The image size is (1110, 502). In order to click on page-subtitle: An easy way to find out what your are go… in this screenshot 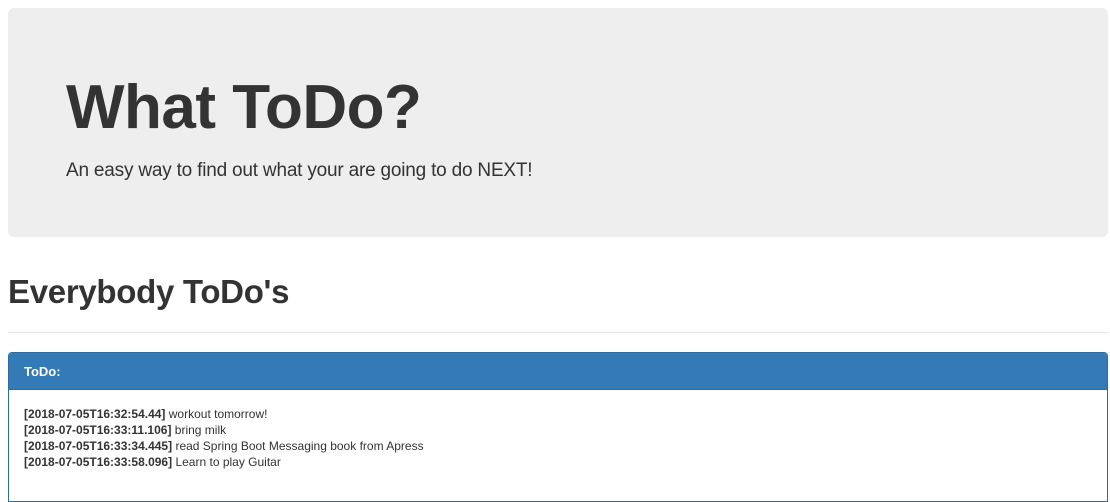, I will do `click(299, 170)`.